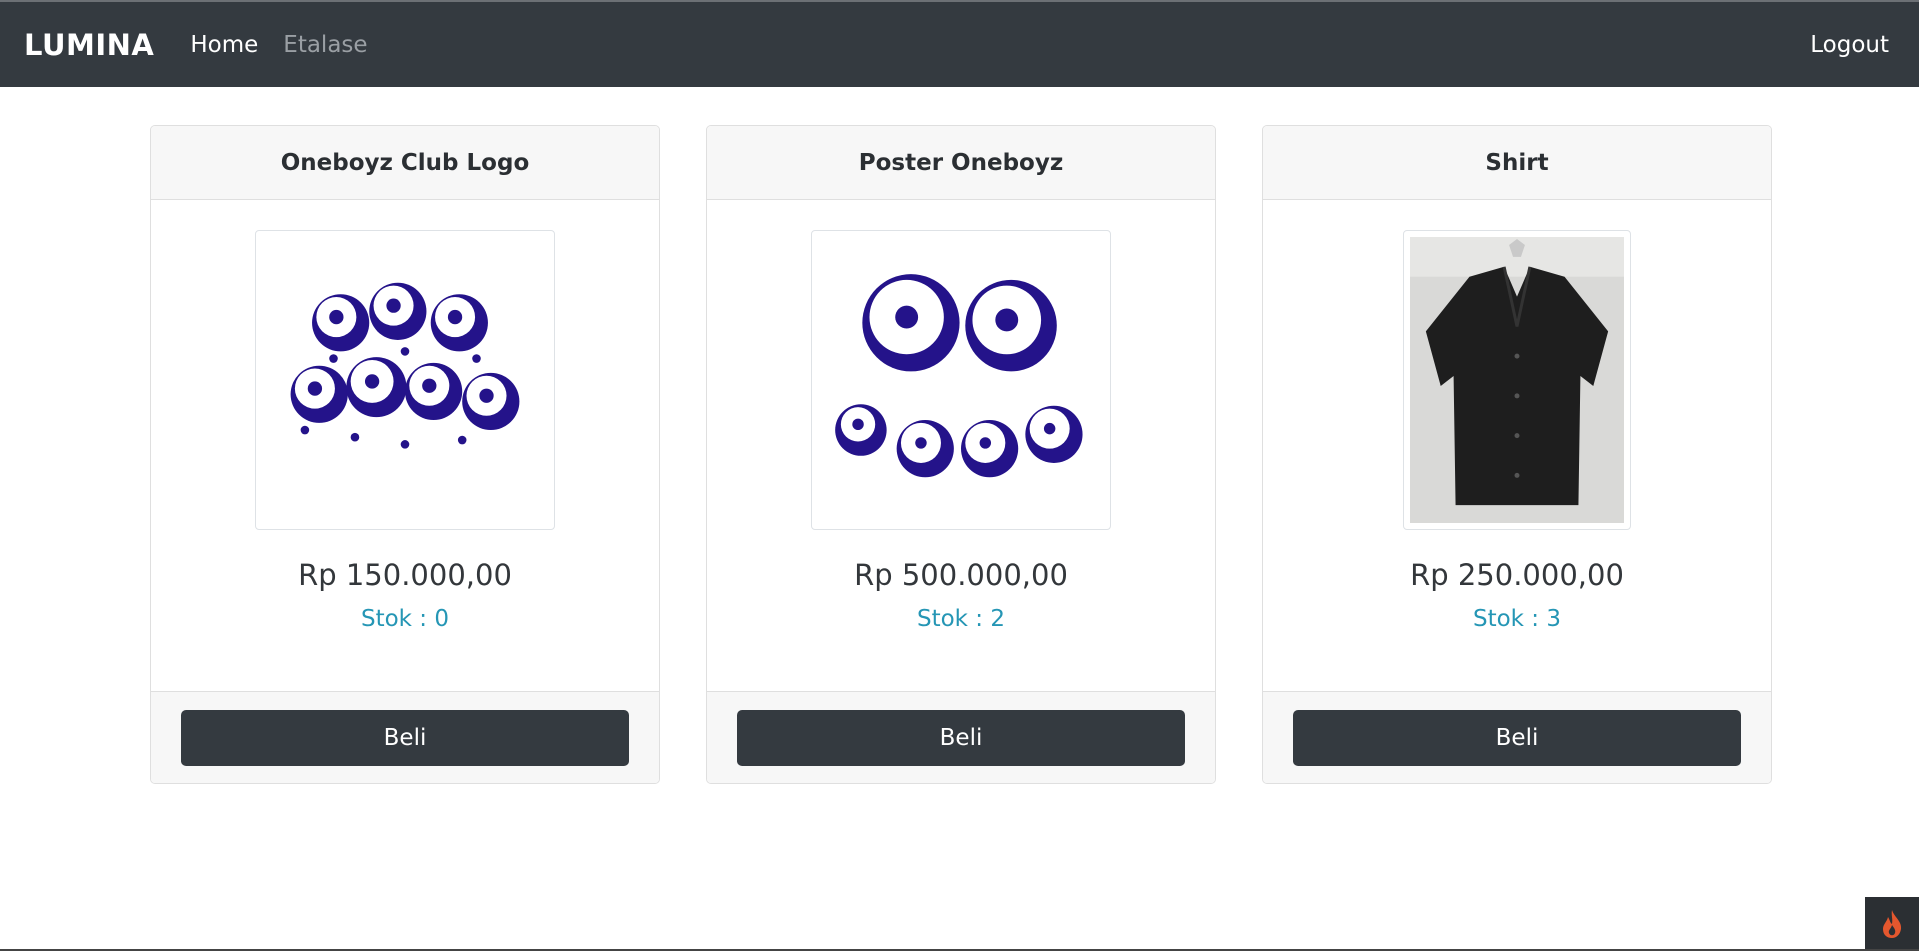 The width and height of the screenshot is (1919, 951). I want to click on product-body: Rp 250.000,00 Stok : 3, so click(1517, 445).